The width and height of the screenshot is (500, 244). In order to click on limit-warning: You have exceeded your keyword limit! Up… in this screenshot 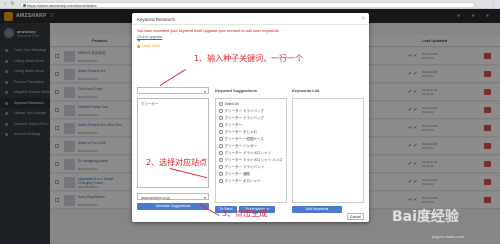, I will do `click(208, 31)`.